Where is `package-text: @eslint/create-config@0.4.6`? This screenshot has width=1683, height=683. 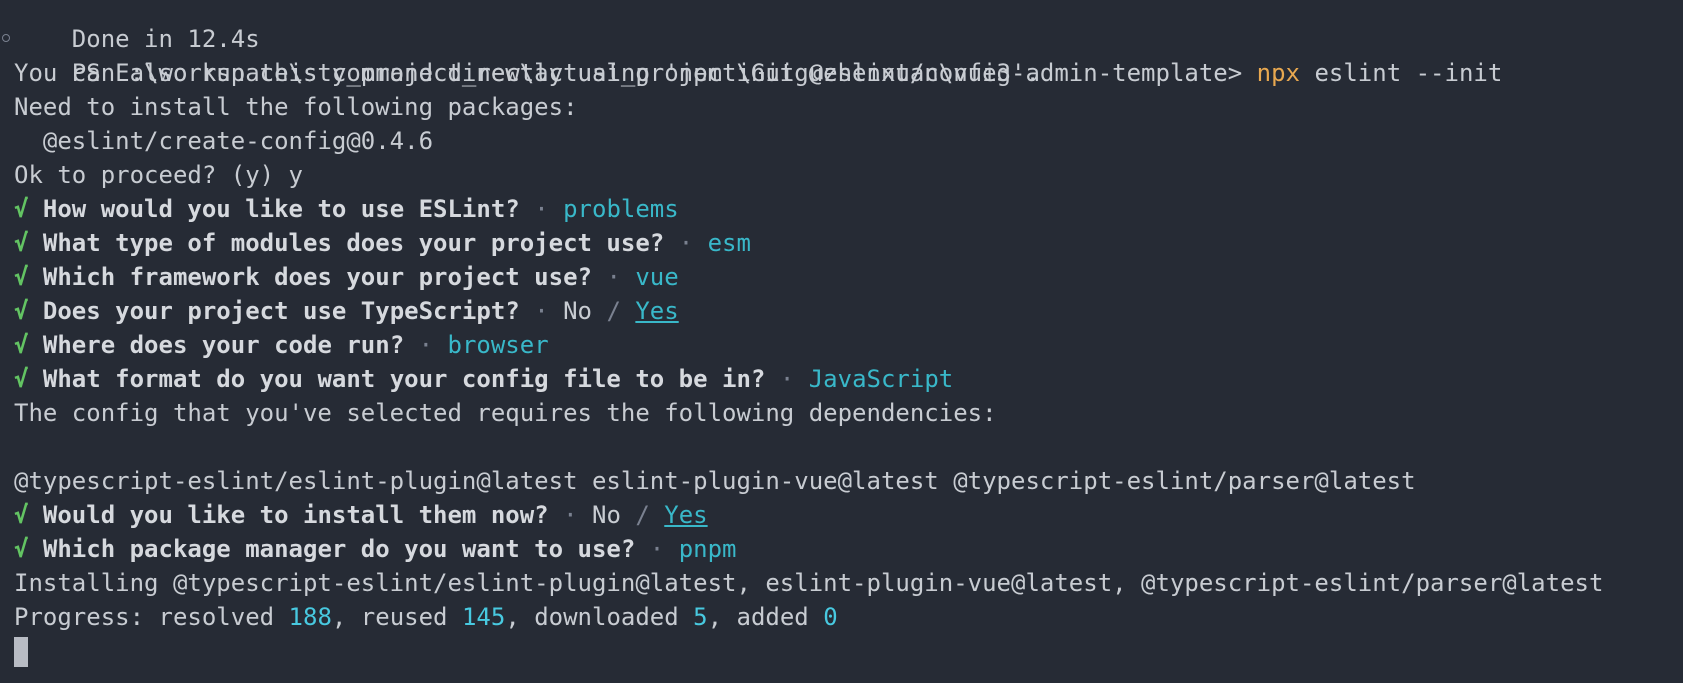
package-text: @eslint/create-config@0.4.6 is located at coordinates (224, 141).